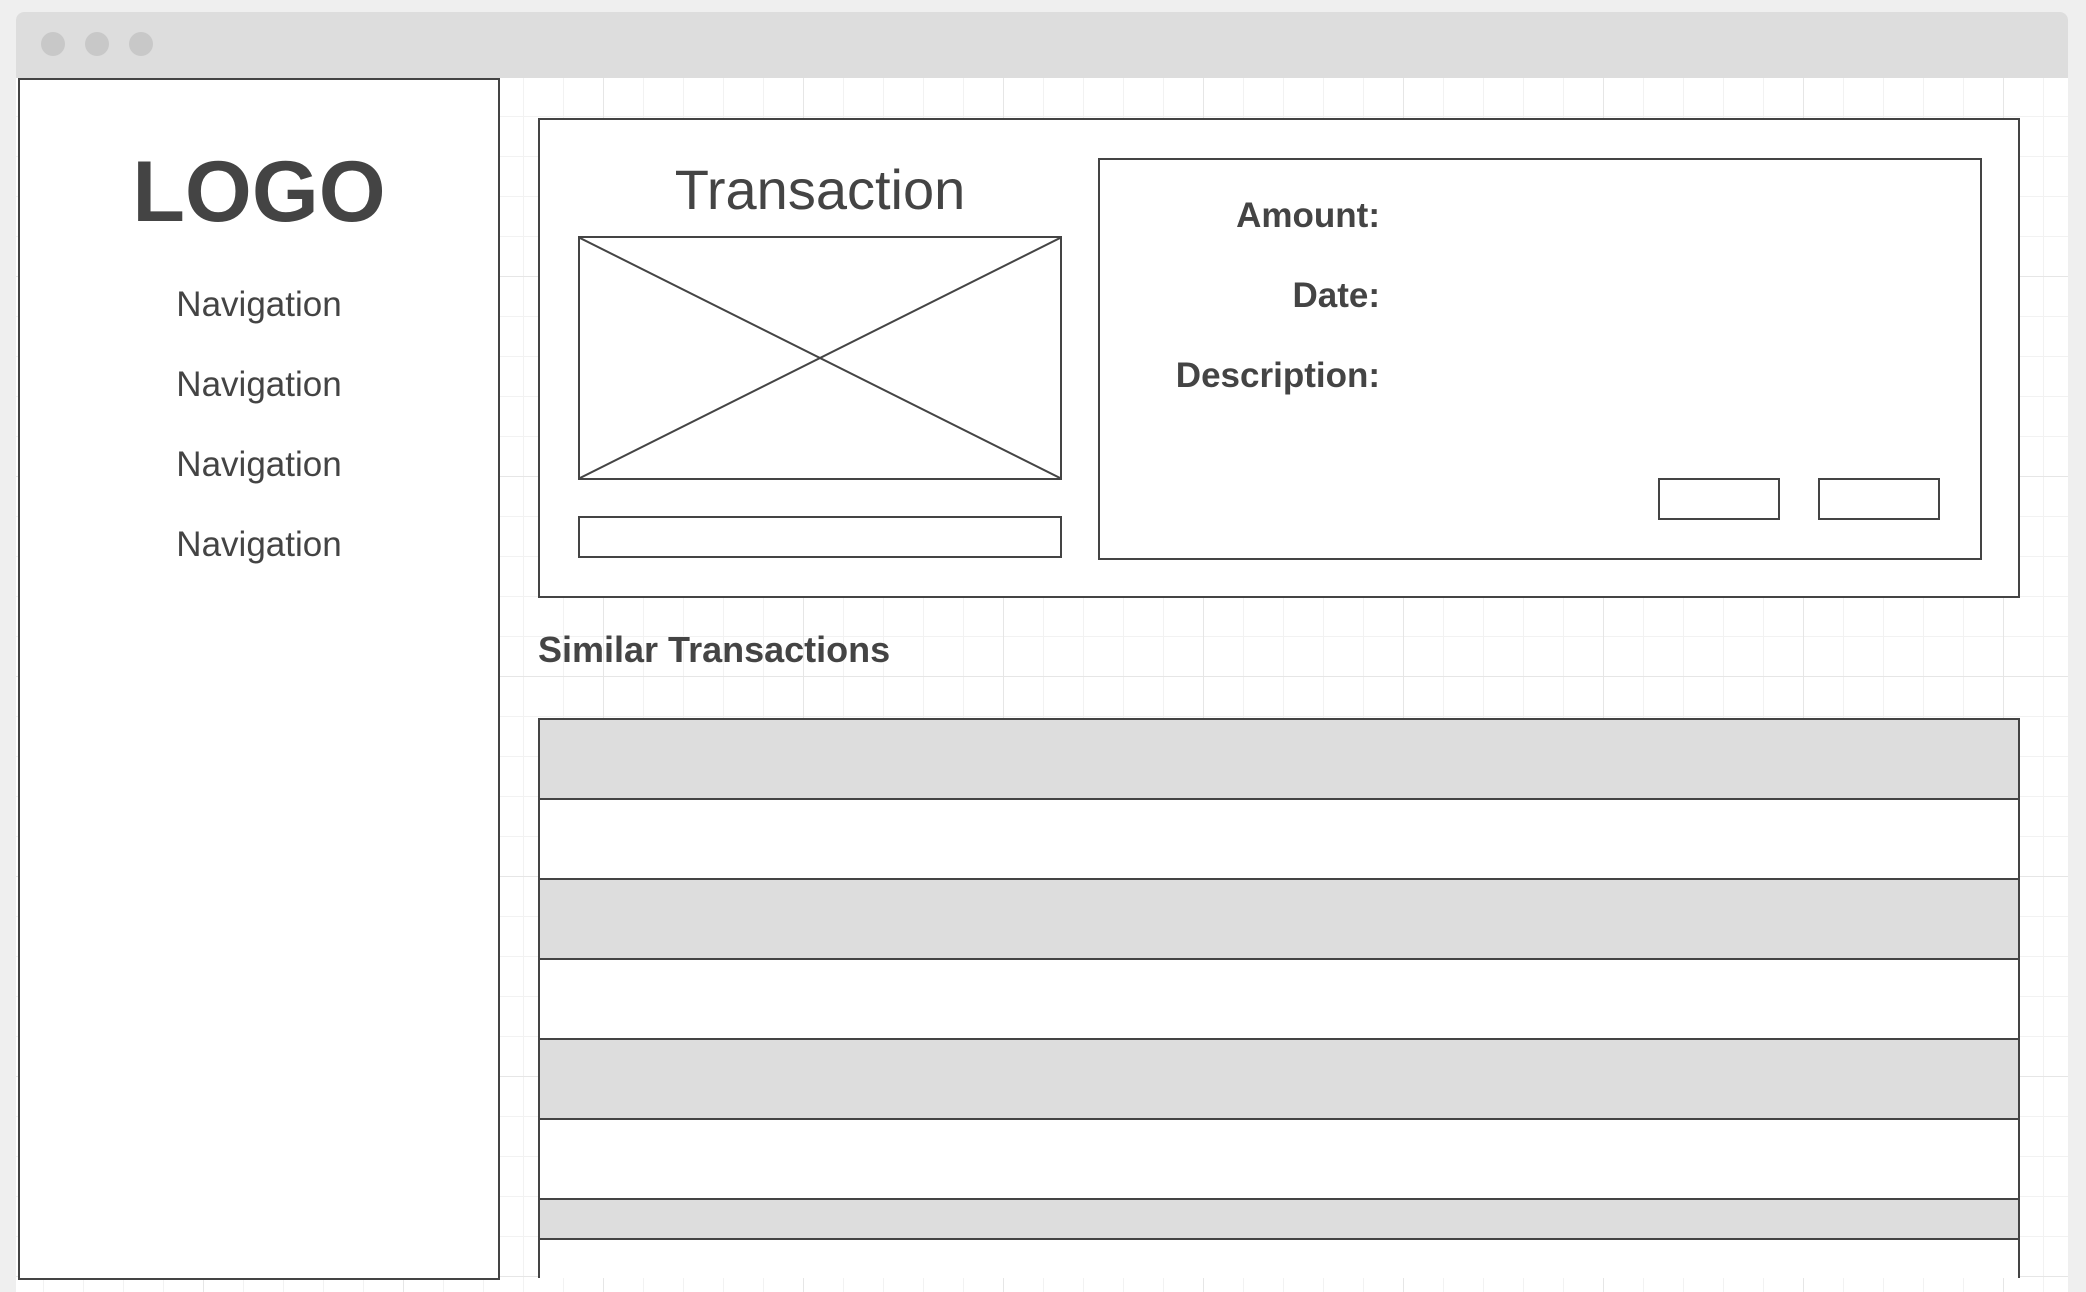 This screenshot has width=2086, height=1292. Describe the element at coordinates (141, 44) in the screenshot. I see `window-maximize-dot` at that location.